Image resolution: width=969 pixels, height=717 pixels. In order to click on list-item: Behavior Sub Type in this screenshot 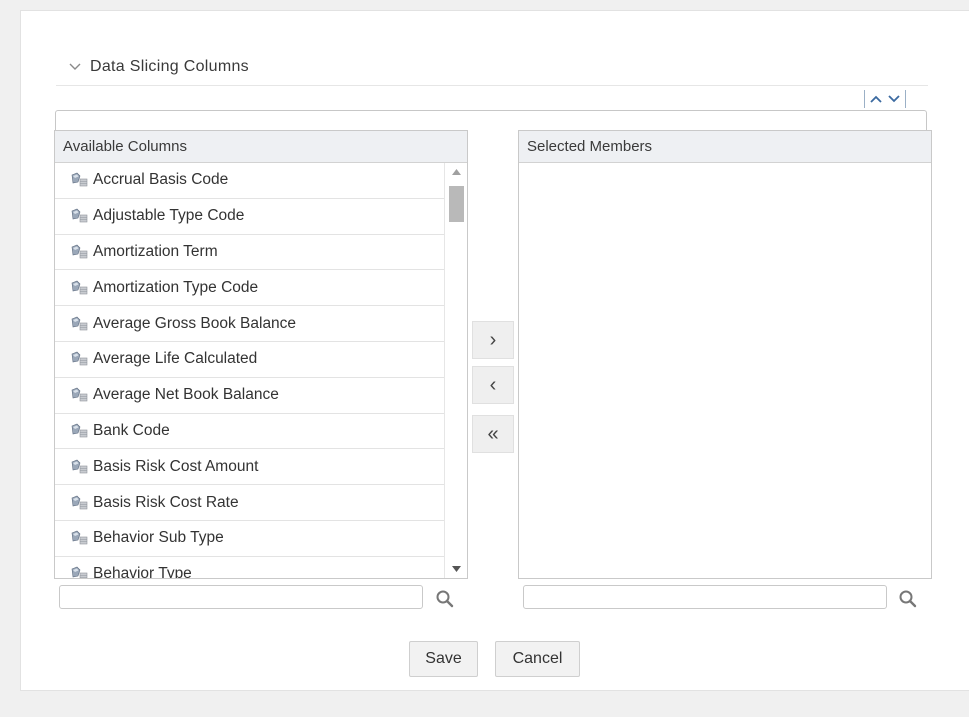, I will do `click(250, 539)`.